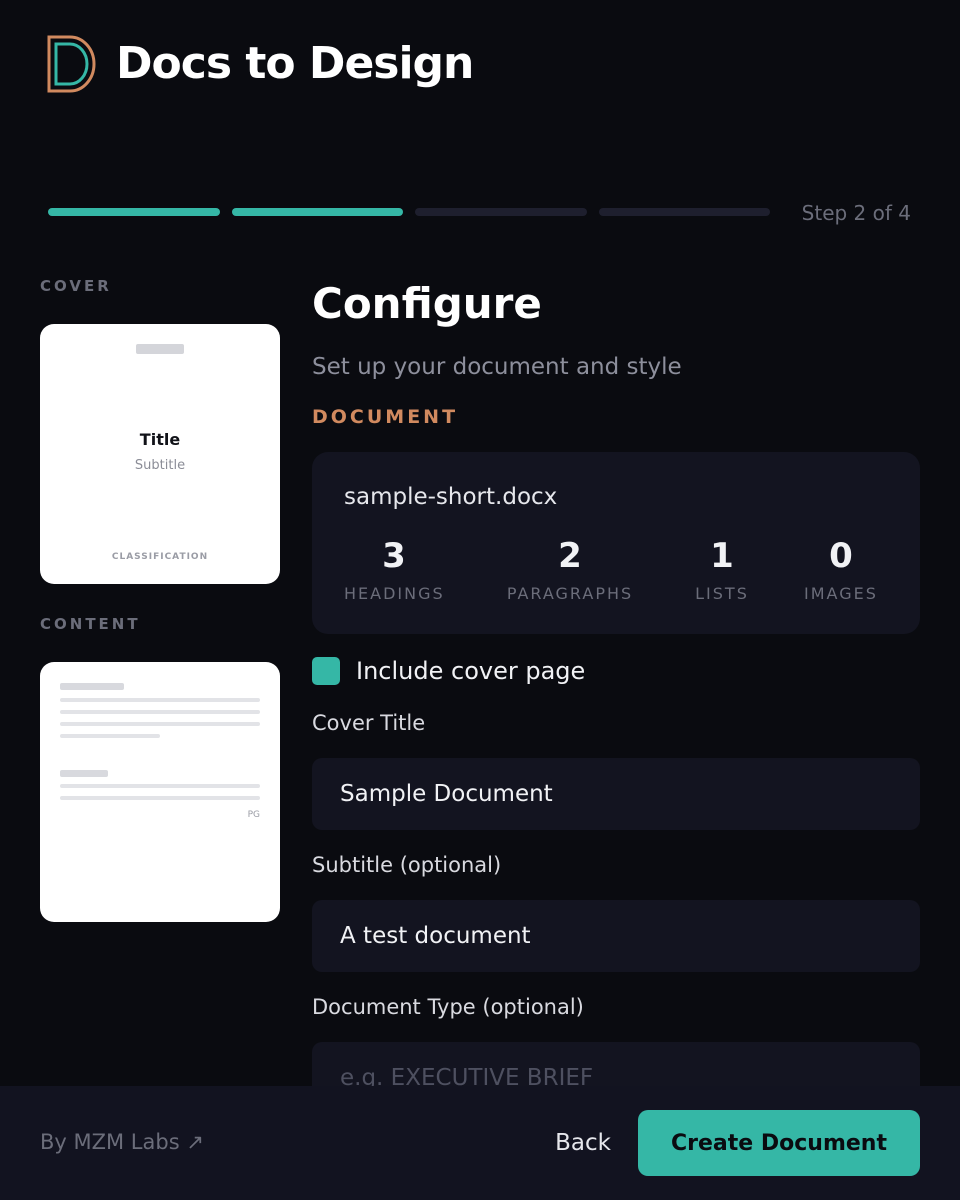  What do you see at coordinates (326, 671) in the screenshot?
I see `include-cover-checkbox` at bounding box center [326, 671].